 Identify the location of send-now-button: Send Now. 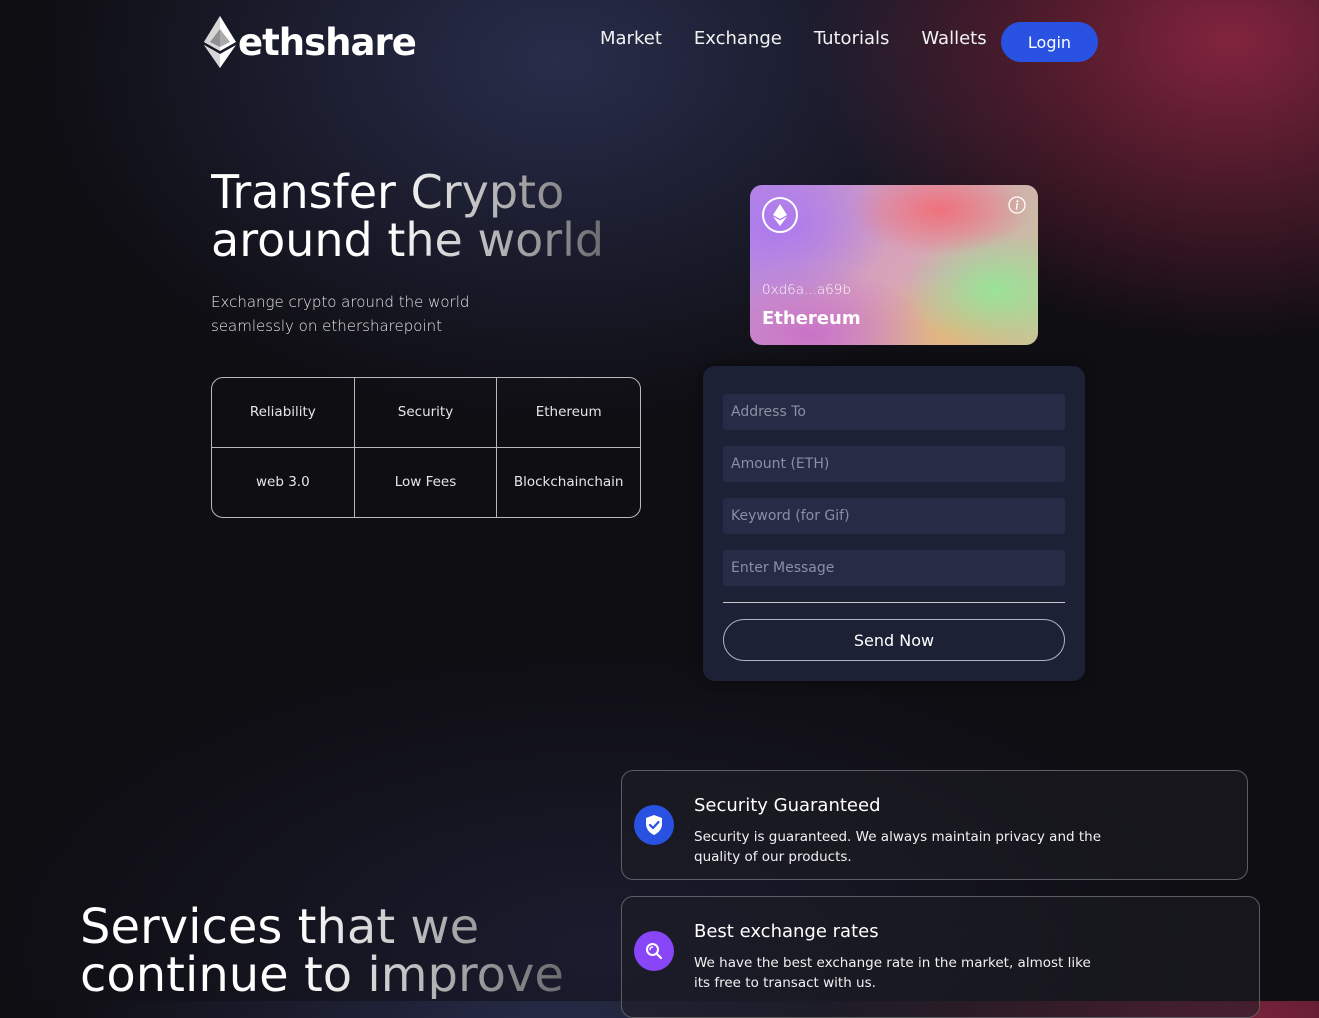
(894, 640).